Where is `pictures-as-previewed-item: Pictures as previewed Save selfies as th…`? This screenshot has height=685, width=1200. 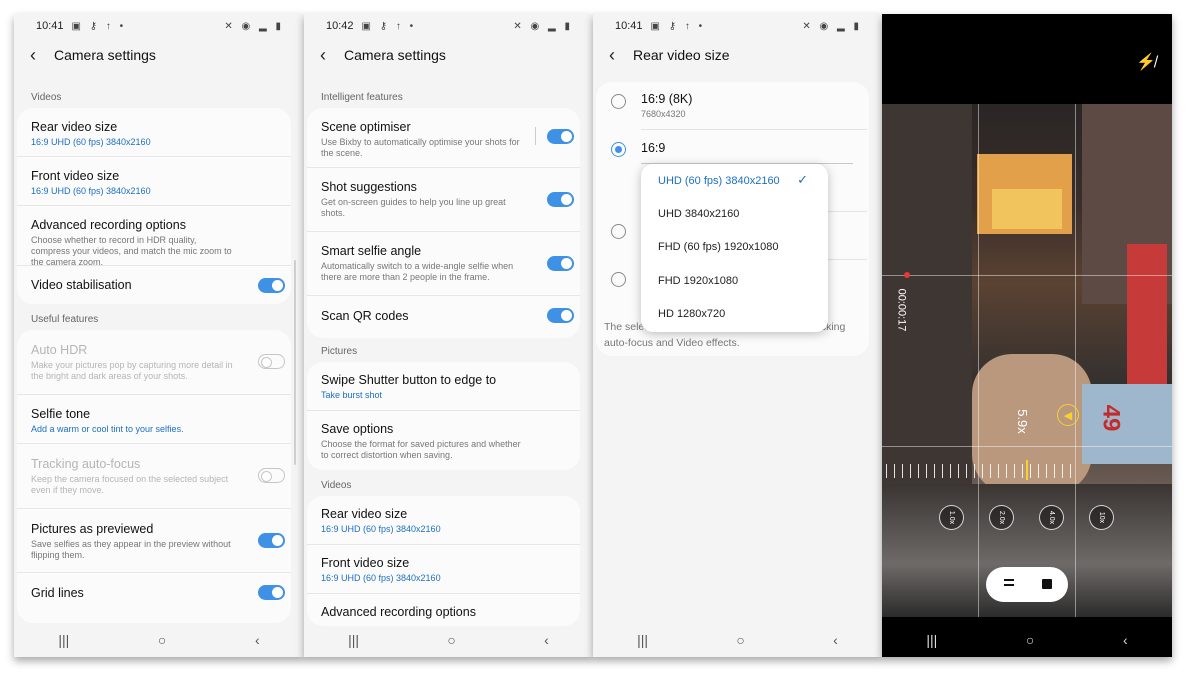 pictures-as-previewed-item: Pictures as previewed Save selfies as th… is located at coordinates (154, 541).